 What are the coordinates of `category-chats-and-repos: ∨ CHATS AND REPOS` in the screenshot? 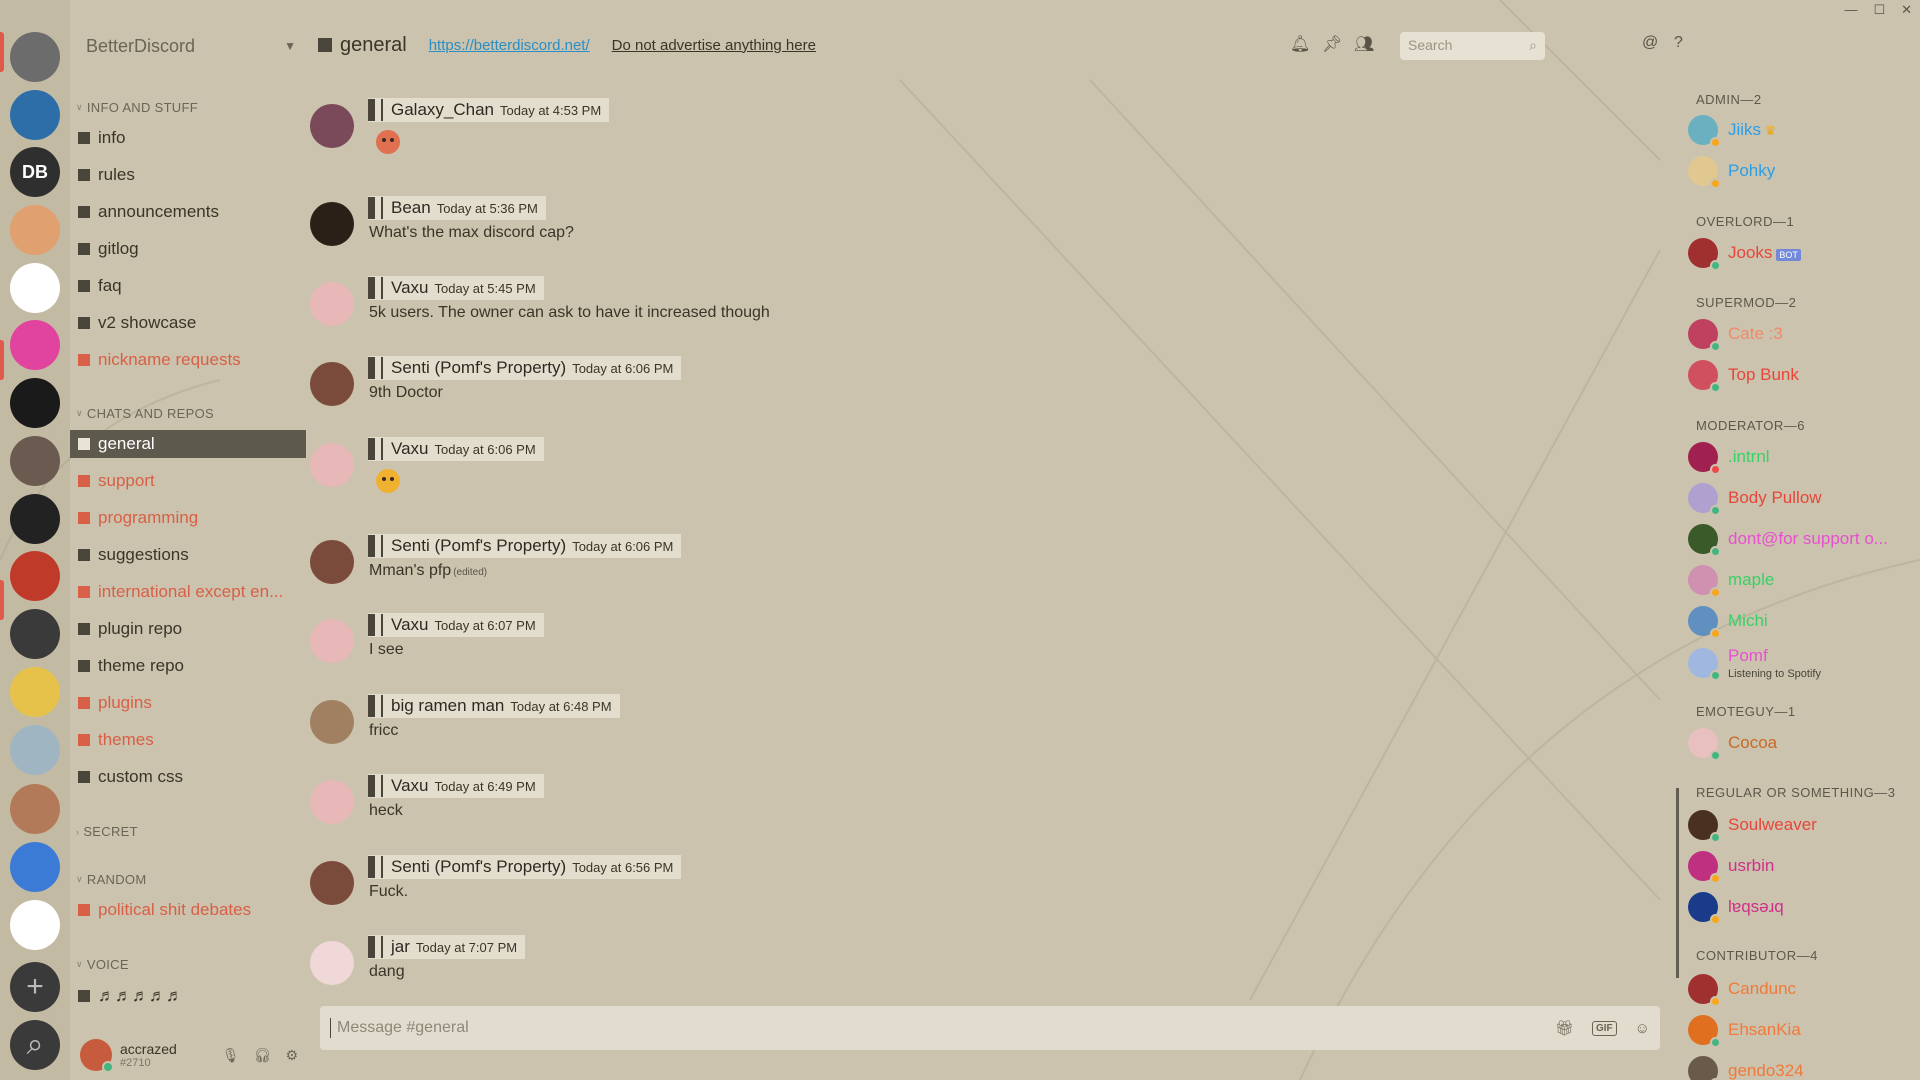 It's located at (145, 413).